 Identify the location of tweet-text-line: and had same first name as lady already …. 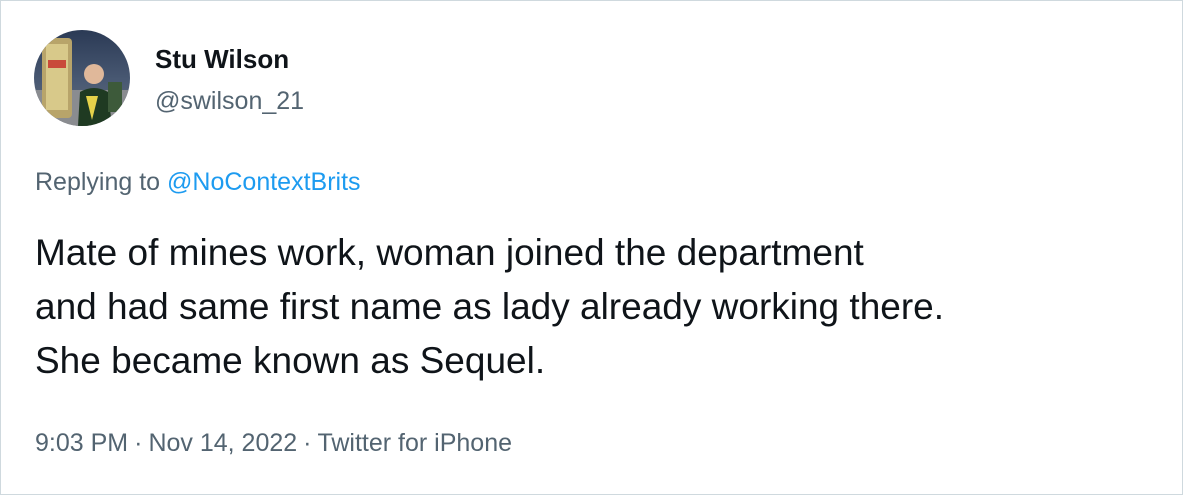
(490, 306).